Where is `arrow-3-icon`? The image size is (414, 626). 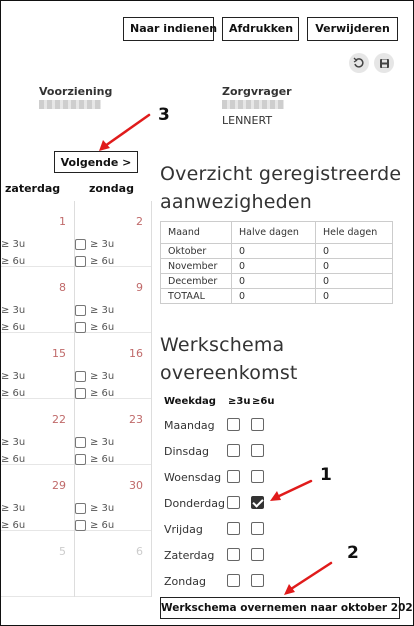 arrow-3-icon is located at coordinates (127, 130).